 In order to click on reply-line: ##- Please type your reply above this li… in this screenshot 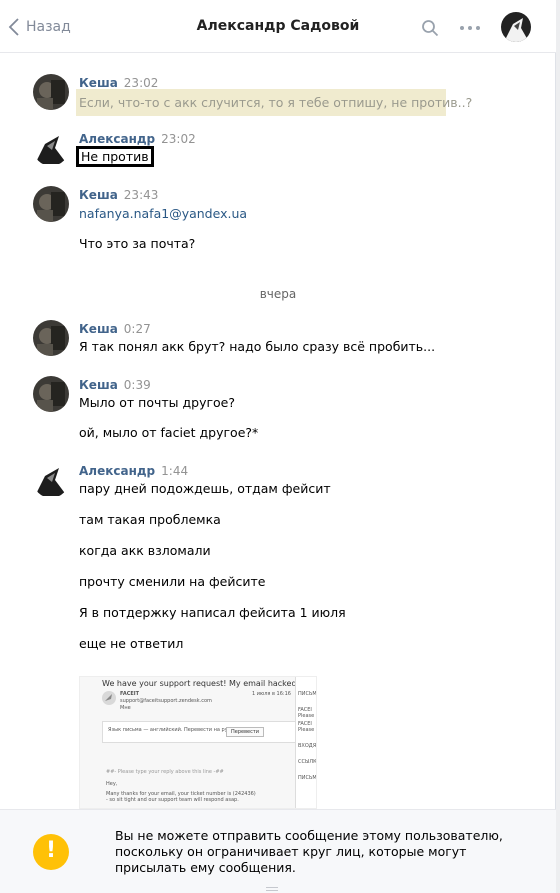, I will do `click(165, 772)`.